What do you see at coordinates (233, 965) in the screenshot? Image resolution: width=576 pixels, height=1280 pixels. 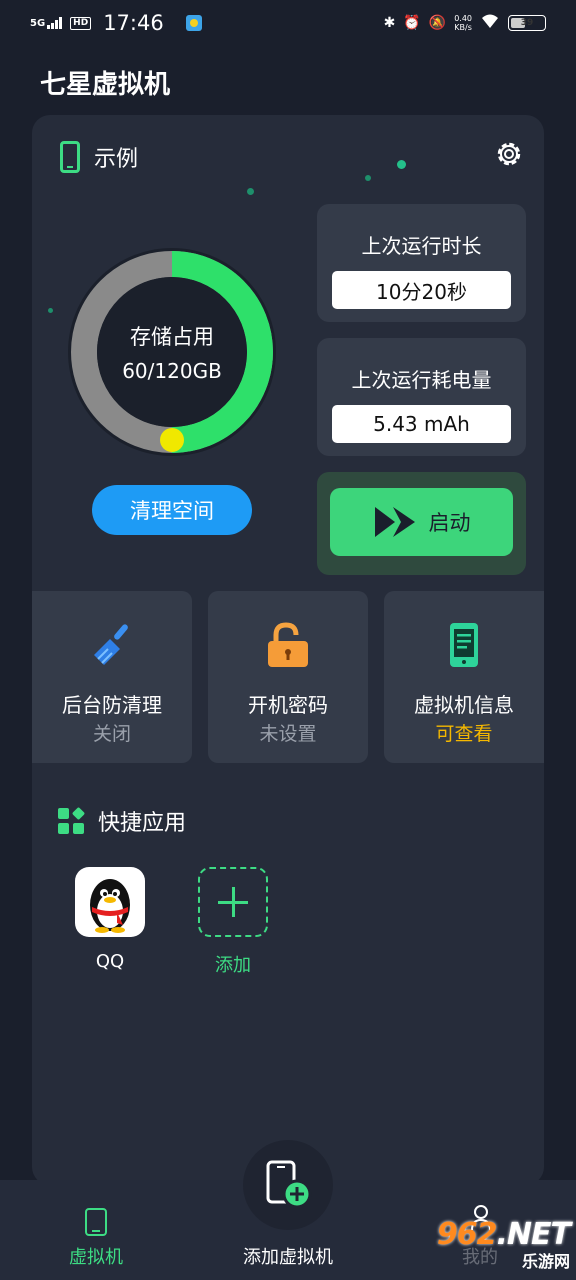 I see `shortcut-add-label: 添加` at bounding box center [233, 965].